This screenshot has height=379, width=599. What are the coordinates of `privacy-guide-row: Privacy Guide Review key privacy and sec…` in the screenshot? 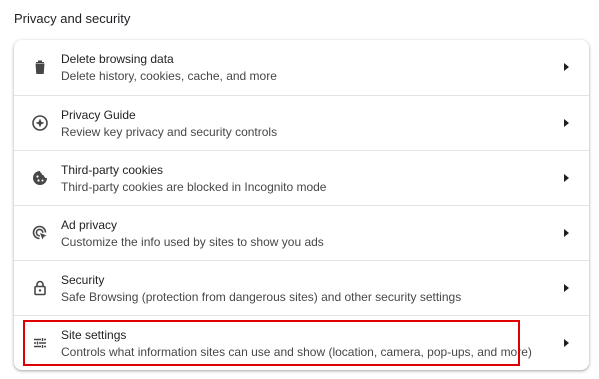 It's located at (301, 122).